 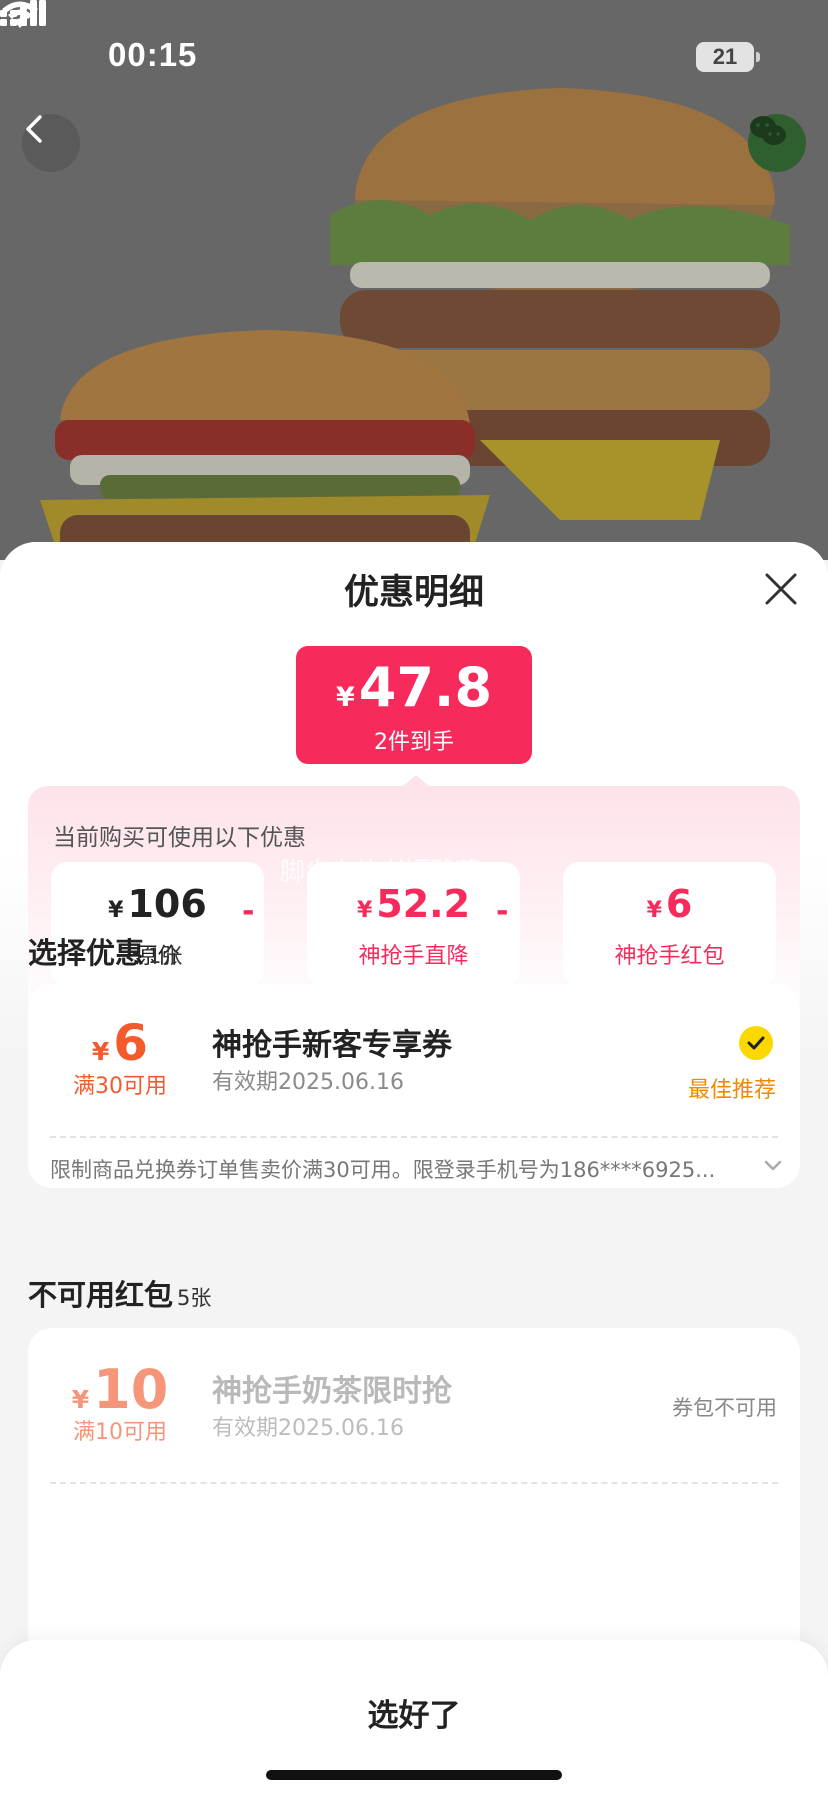 What do you see at coordinates (332, 1045) in the screenshot?
I see `coupon-name: 神抢手新客专享券` at bounding box center [332, 1045].